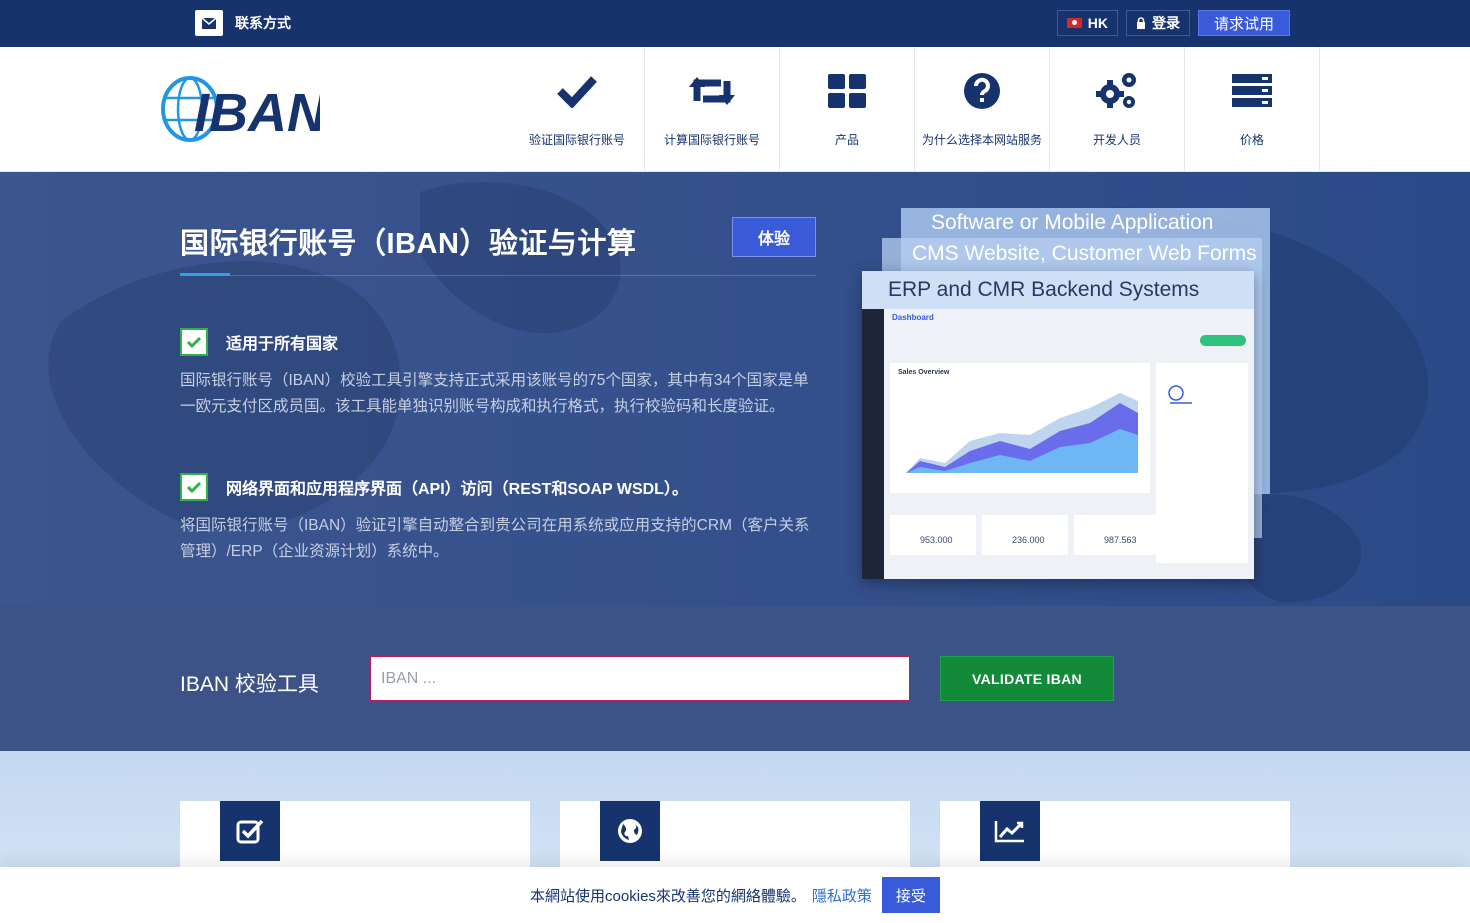  What do you see at coordinates (847, 91) in the screenshot?
I see `grid-icon` at bounding box center [847, 91].